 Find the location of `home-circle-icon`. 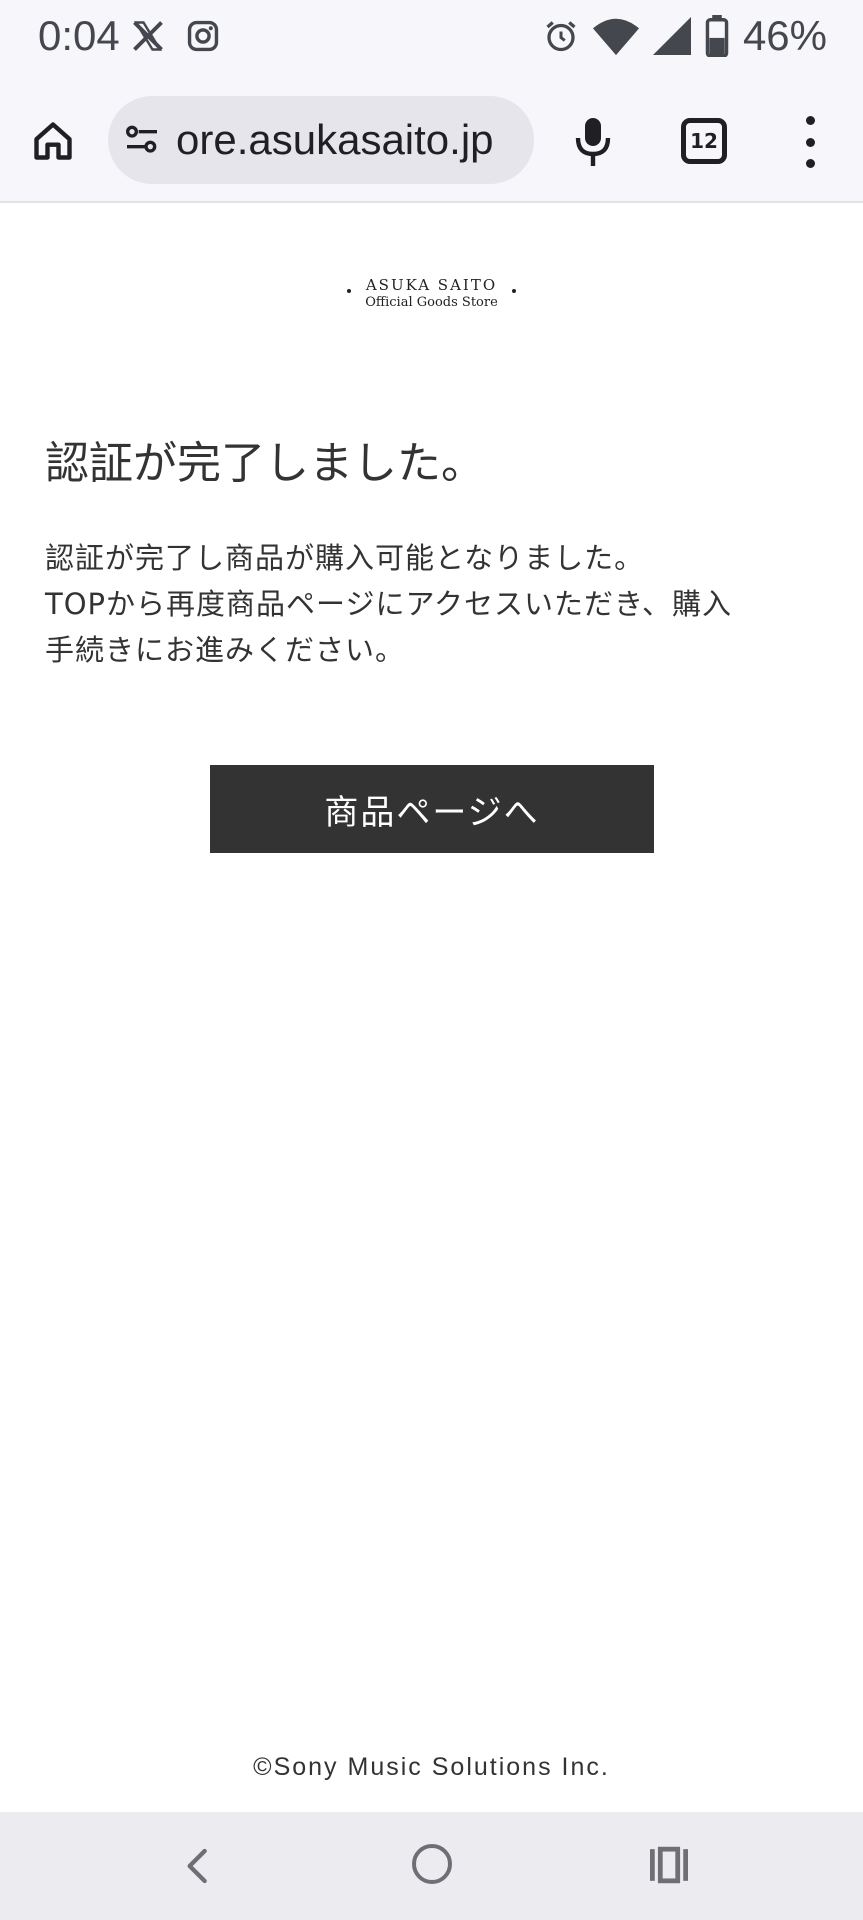

home-circle-icon is located at coordinates (432, 1864).